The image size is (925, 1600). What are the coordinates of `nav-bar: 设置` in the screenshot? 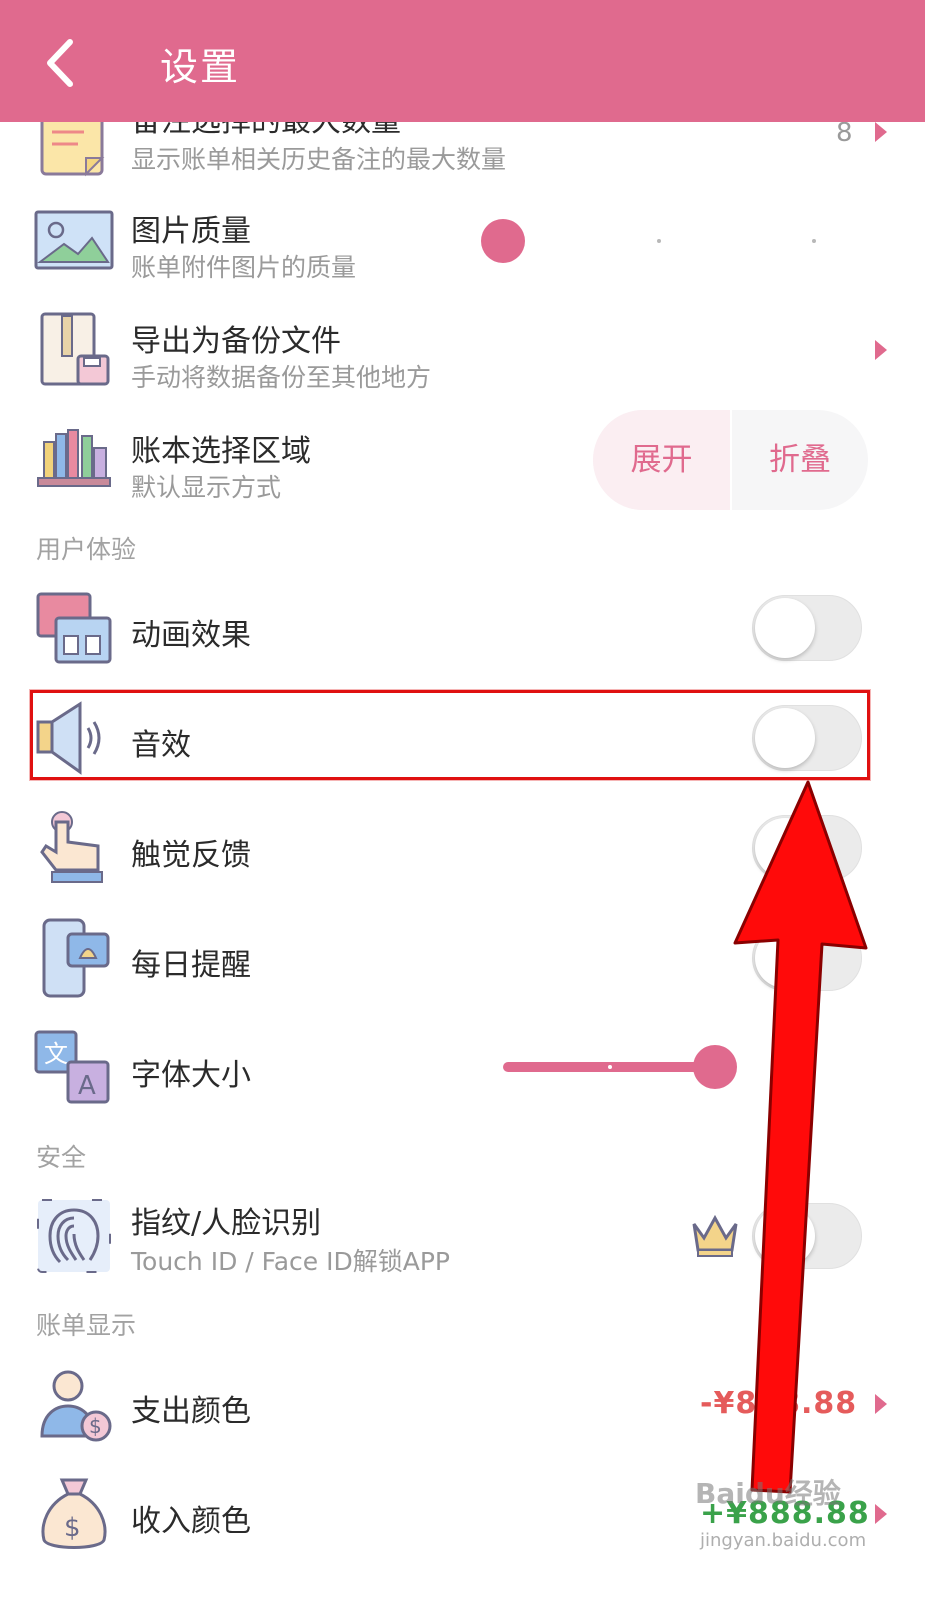 It's located at (462, 61).